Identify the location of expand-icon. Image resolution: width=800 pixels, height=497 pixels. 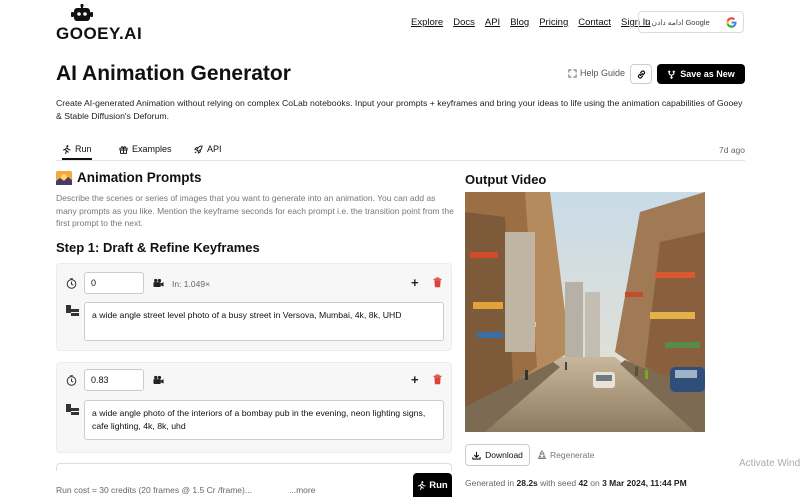
(572, 73).